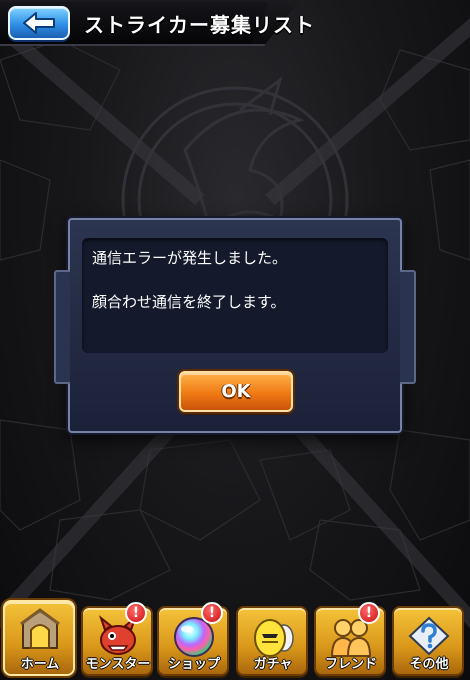 The image size is (470, 680). I want to click on nav-badge-monster: !, so click(136, 613).